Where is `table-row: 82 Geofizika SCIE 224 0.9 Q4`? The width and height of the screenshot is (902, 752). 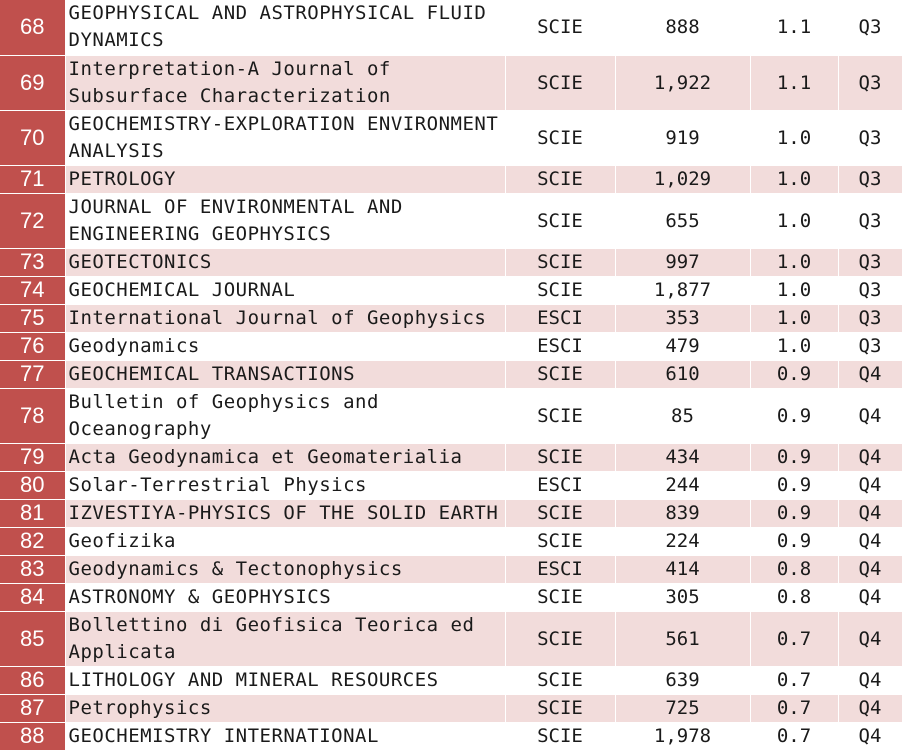 table-row: 82 Geofizika SCIE 224 0.9 Q4 is located at coordinates (451, 541).